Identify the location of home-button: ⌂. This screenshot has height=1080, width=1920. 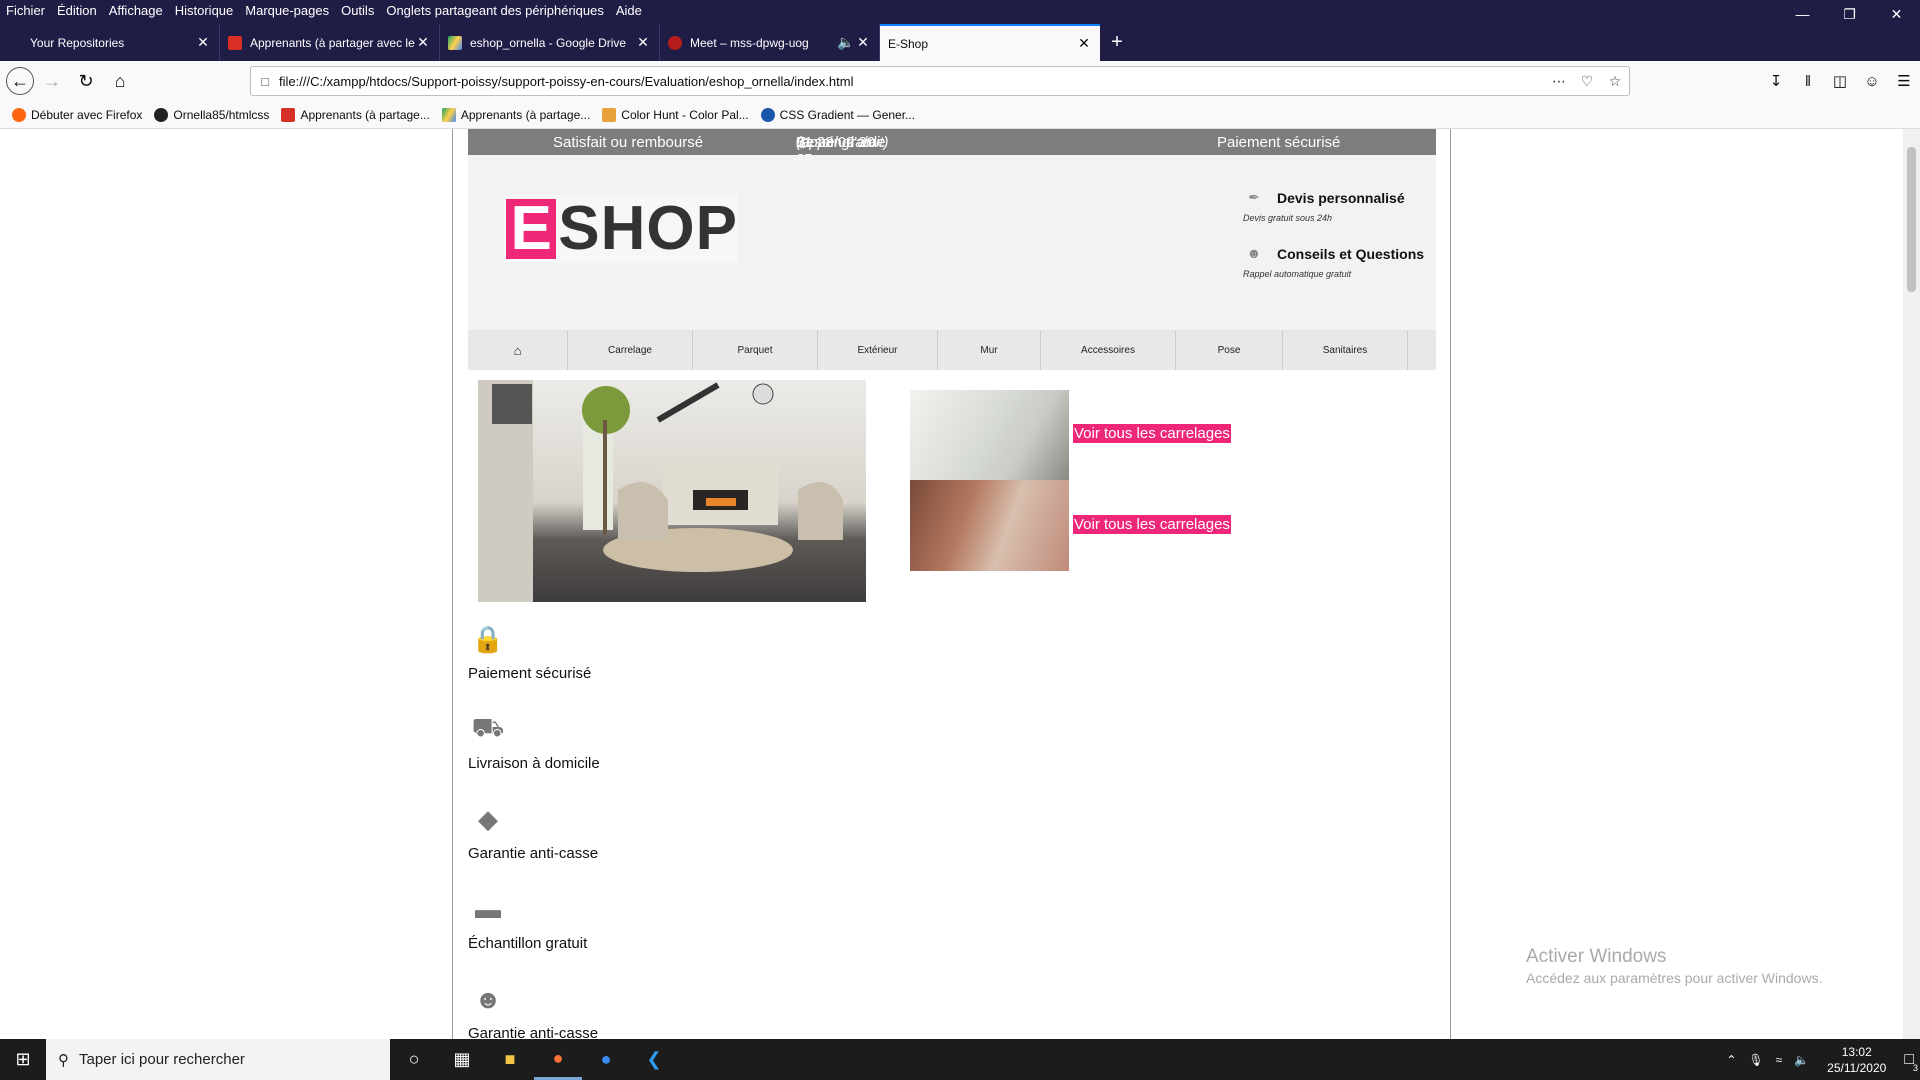
(120, 81).